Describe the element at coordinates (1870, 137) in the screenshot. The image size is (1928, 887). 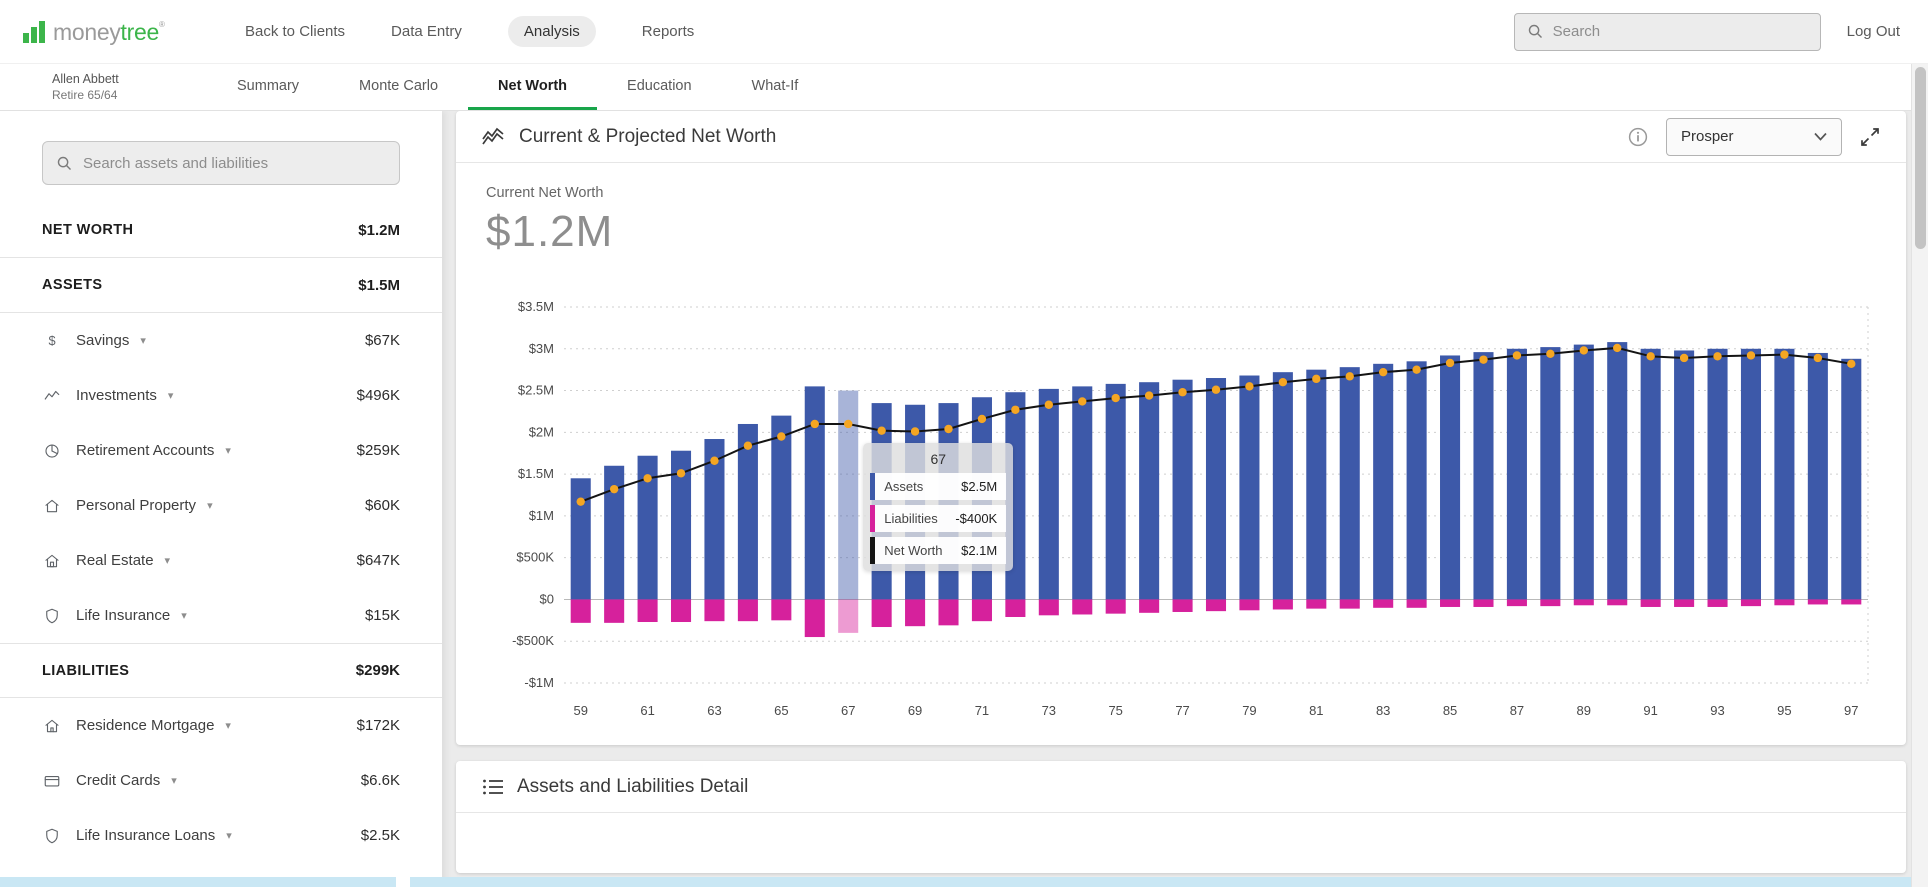
I see `expand-icon` at that location.